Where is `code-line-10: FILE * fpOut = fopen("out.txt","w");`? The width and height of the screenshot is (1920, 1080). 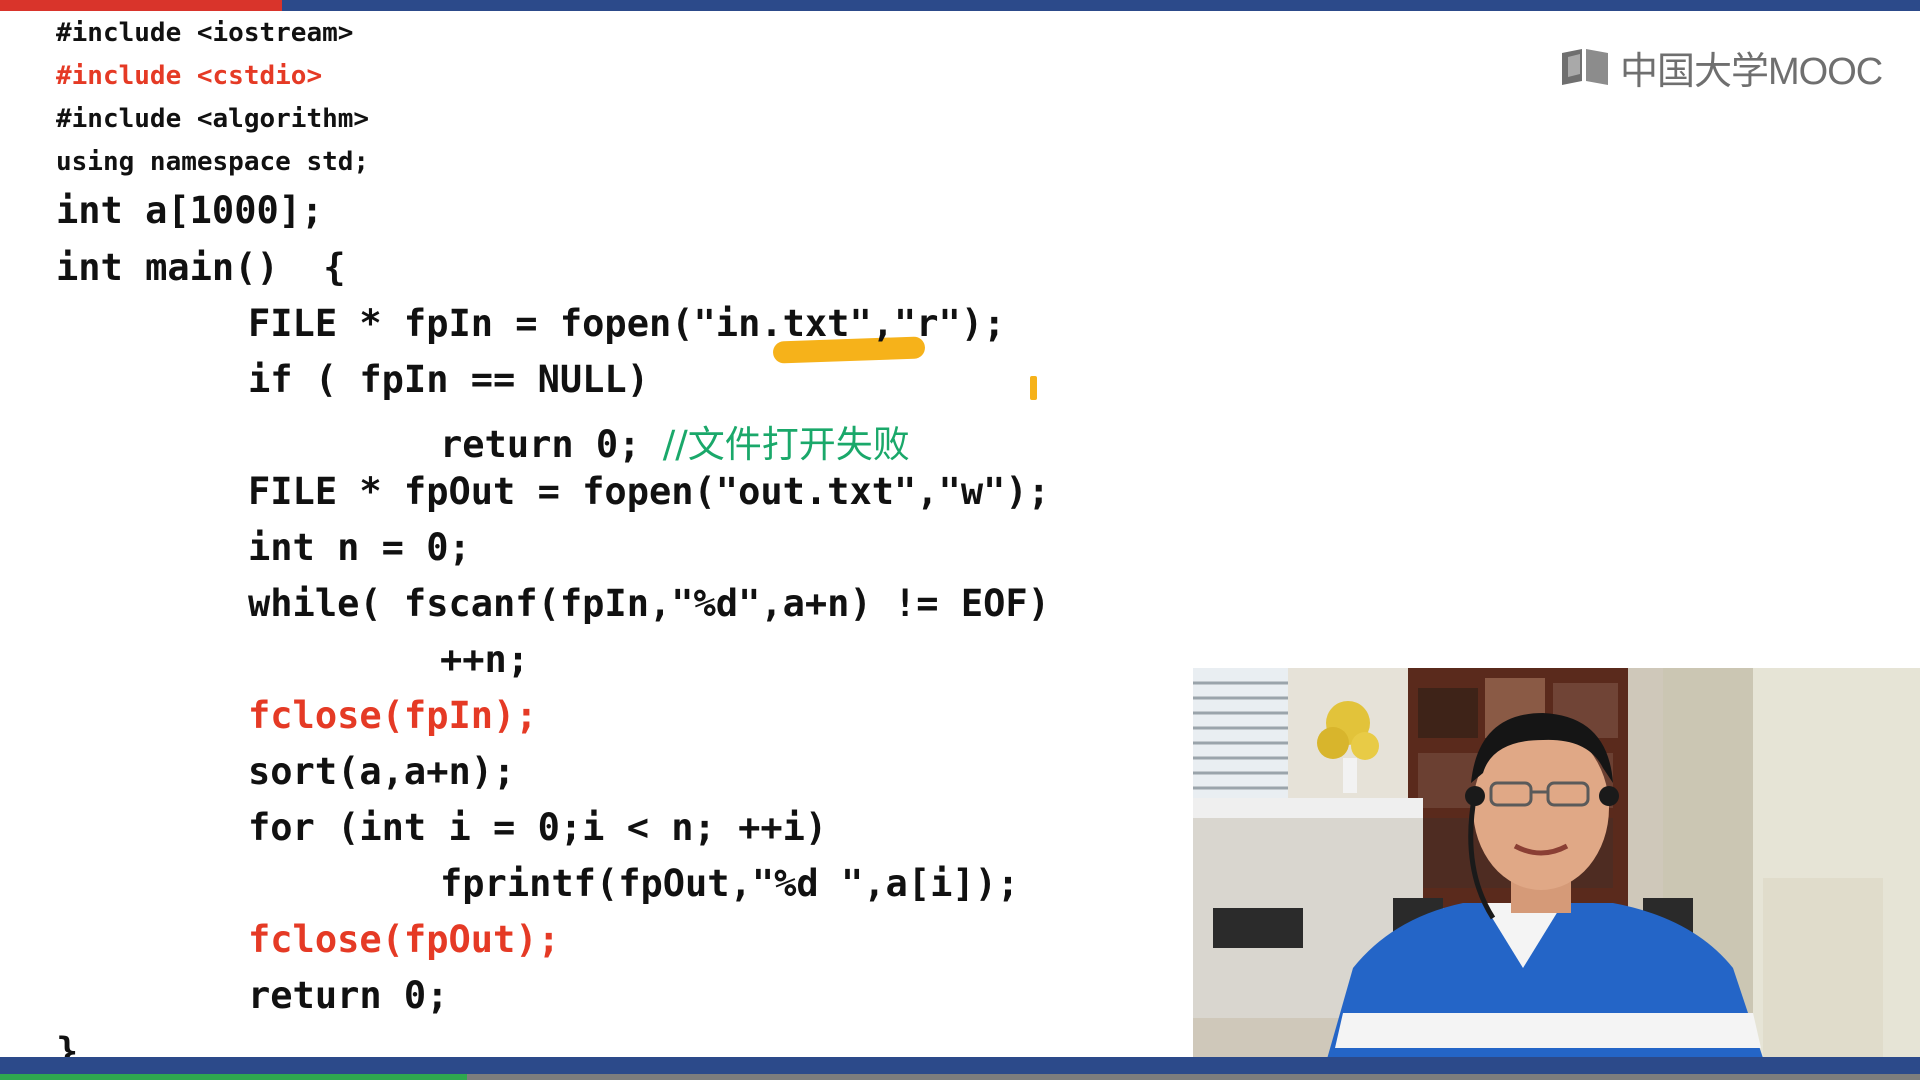
code-line-10: FILE * fpOut = fopen("out.txt","w"); is located at coordinates (649, 491).